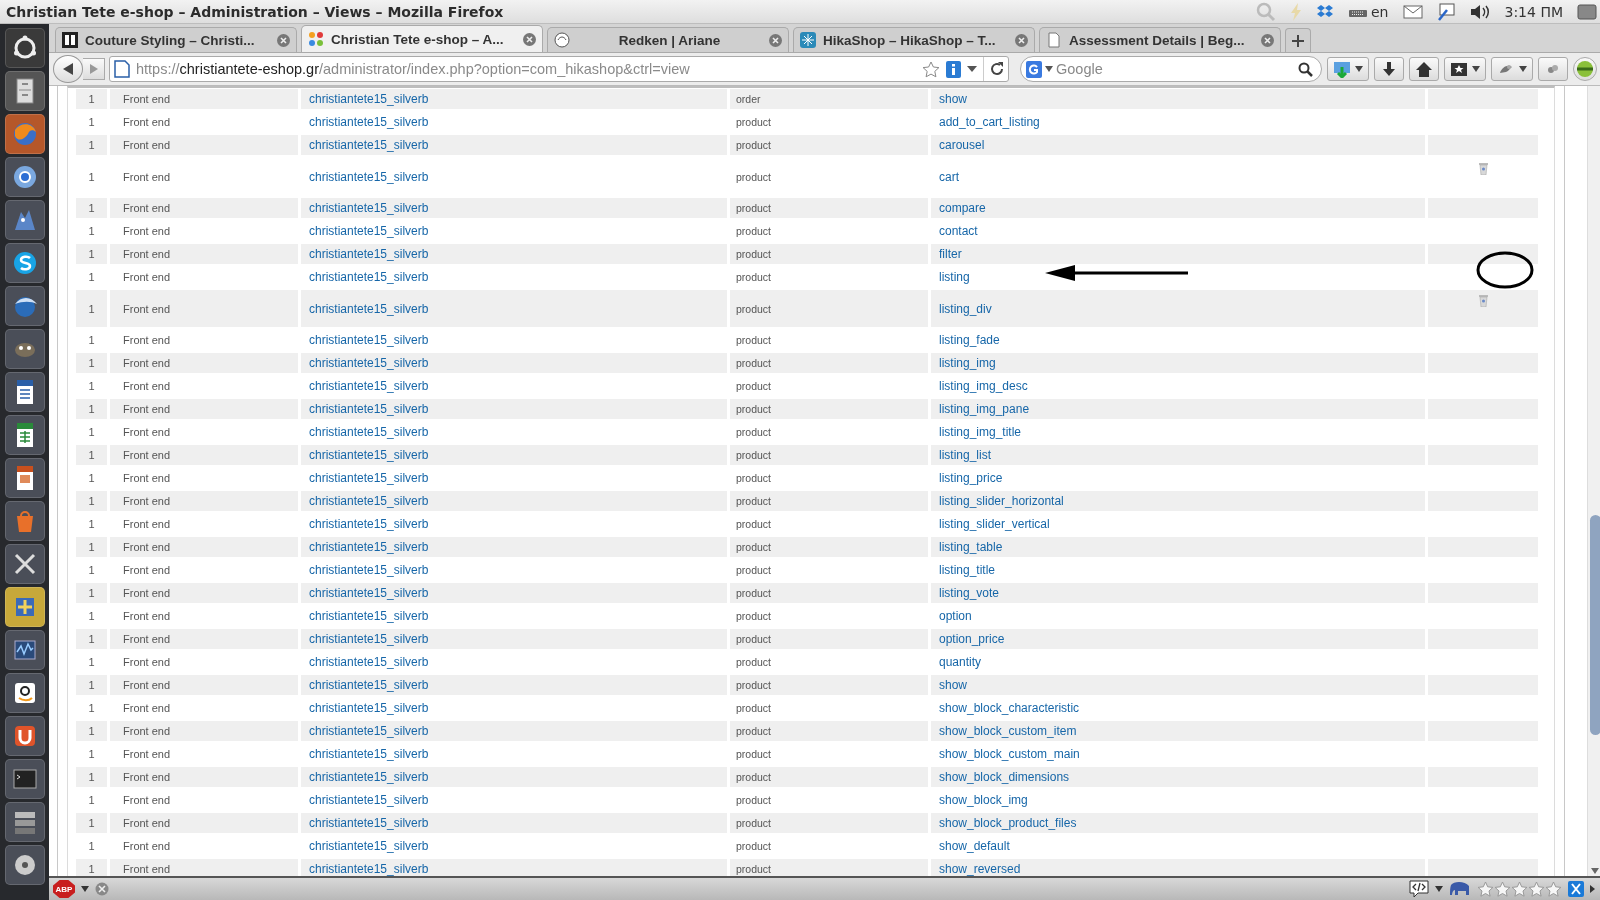  What do you see at coordinates (1009, 708) in the screenshot?
I see `view-link: show_block_characteristic` at bounding box center [1009, 708].